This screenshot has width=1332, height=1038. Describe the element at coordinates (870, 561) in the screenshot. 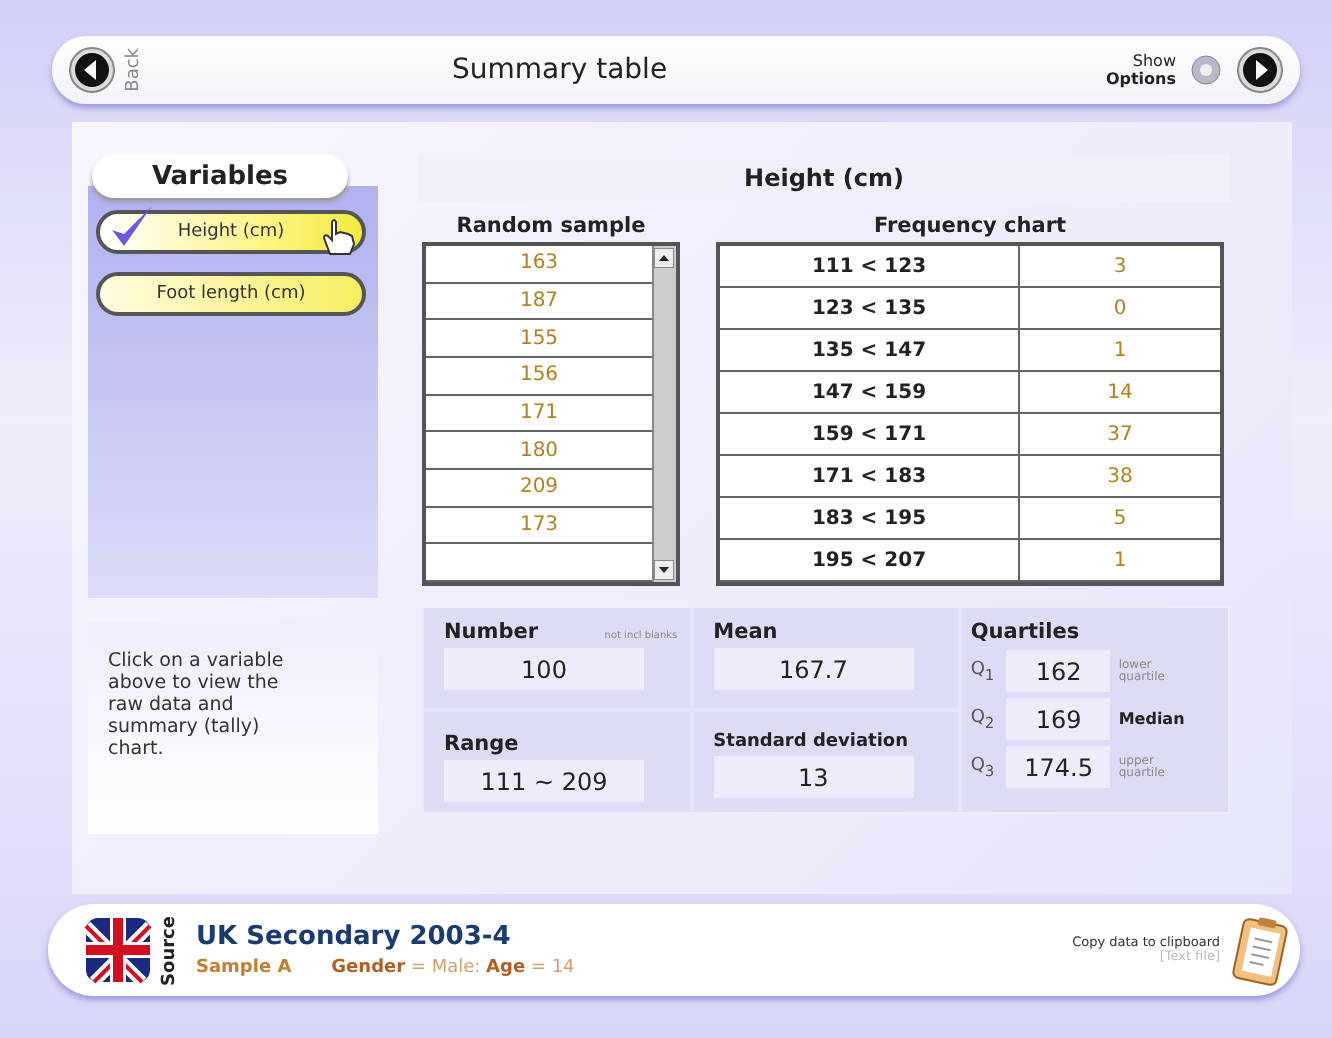

I see `interval-cell: 195 < 207` at that location.